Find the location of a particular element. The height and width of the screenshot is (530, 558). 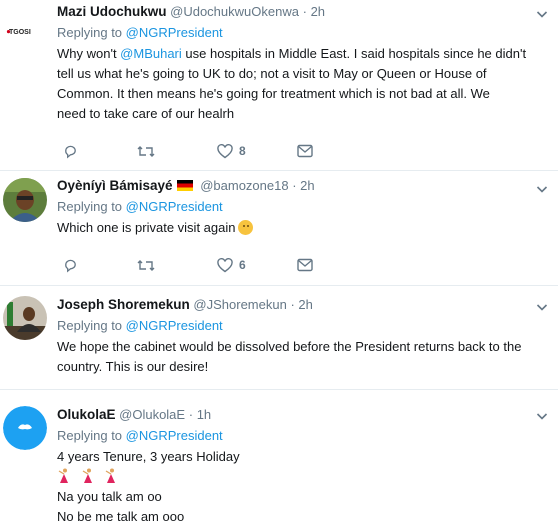

tweet-text-line: 4 years Tenure, 3 years Holiday is located at coordinates (148, 456).